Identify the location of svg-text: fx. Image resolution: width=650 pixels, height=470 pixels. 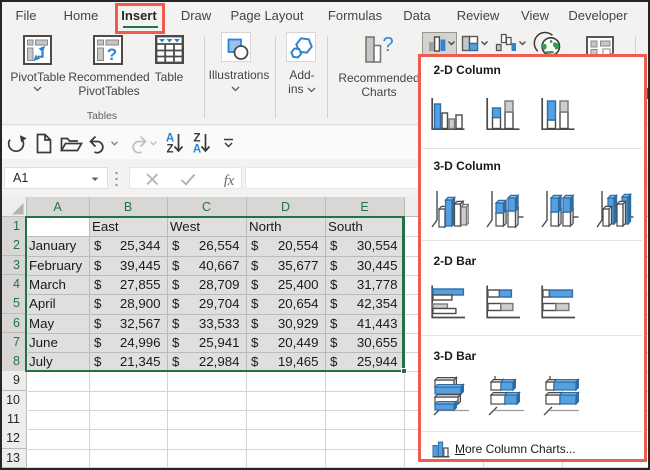
(229, 180).